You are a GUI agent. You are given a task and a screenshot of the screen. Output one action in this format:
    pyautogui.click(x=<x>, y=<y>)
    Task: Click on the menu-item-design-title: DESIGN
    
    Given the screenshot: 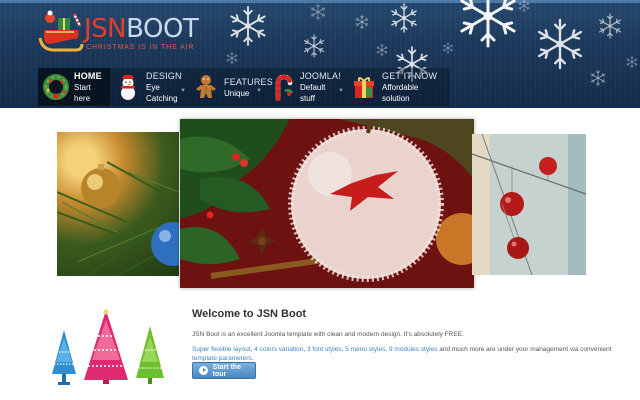 What is the action you would take?
    pyautogui.click(x=164, y=76)
    